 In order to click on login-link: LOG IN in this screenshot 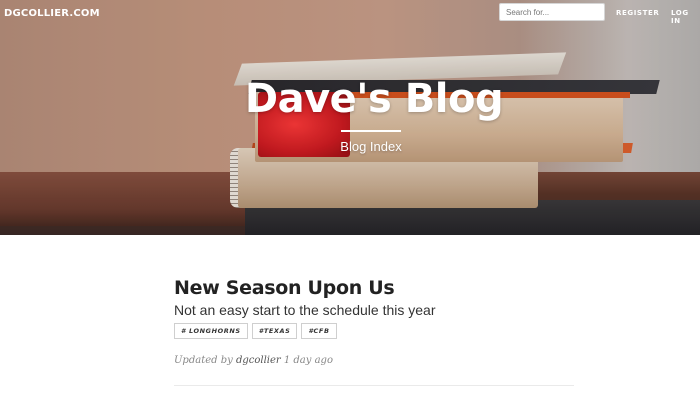, I will do `click(685, 17)`.